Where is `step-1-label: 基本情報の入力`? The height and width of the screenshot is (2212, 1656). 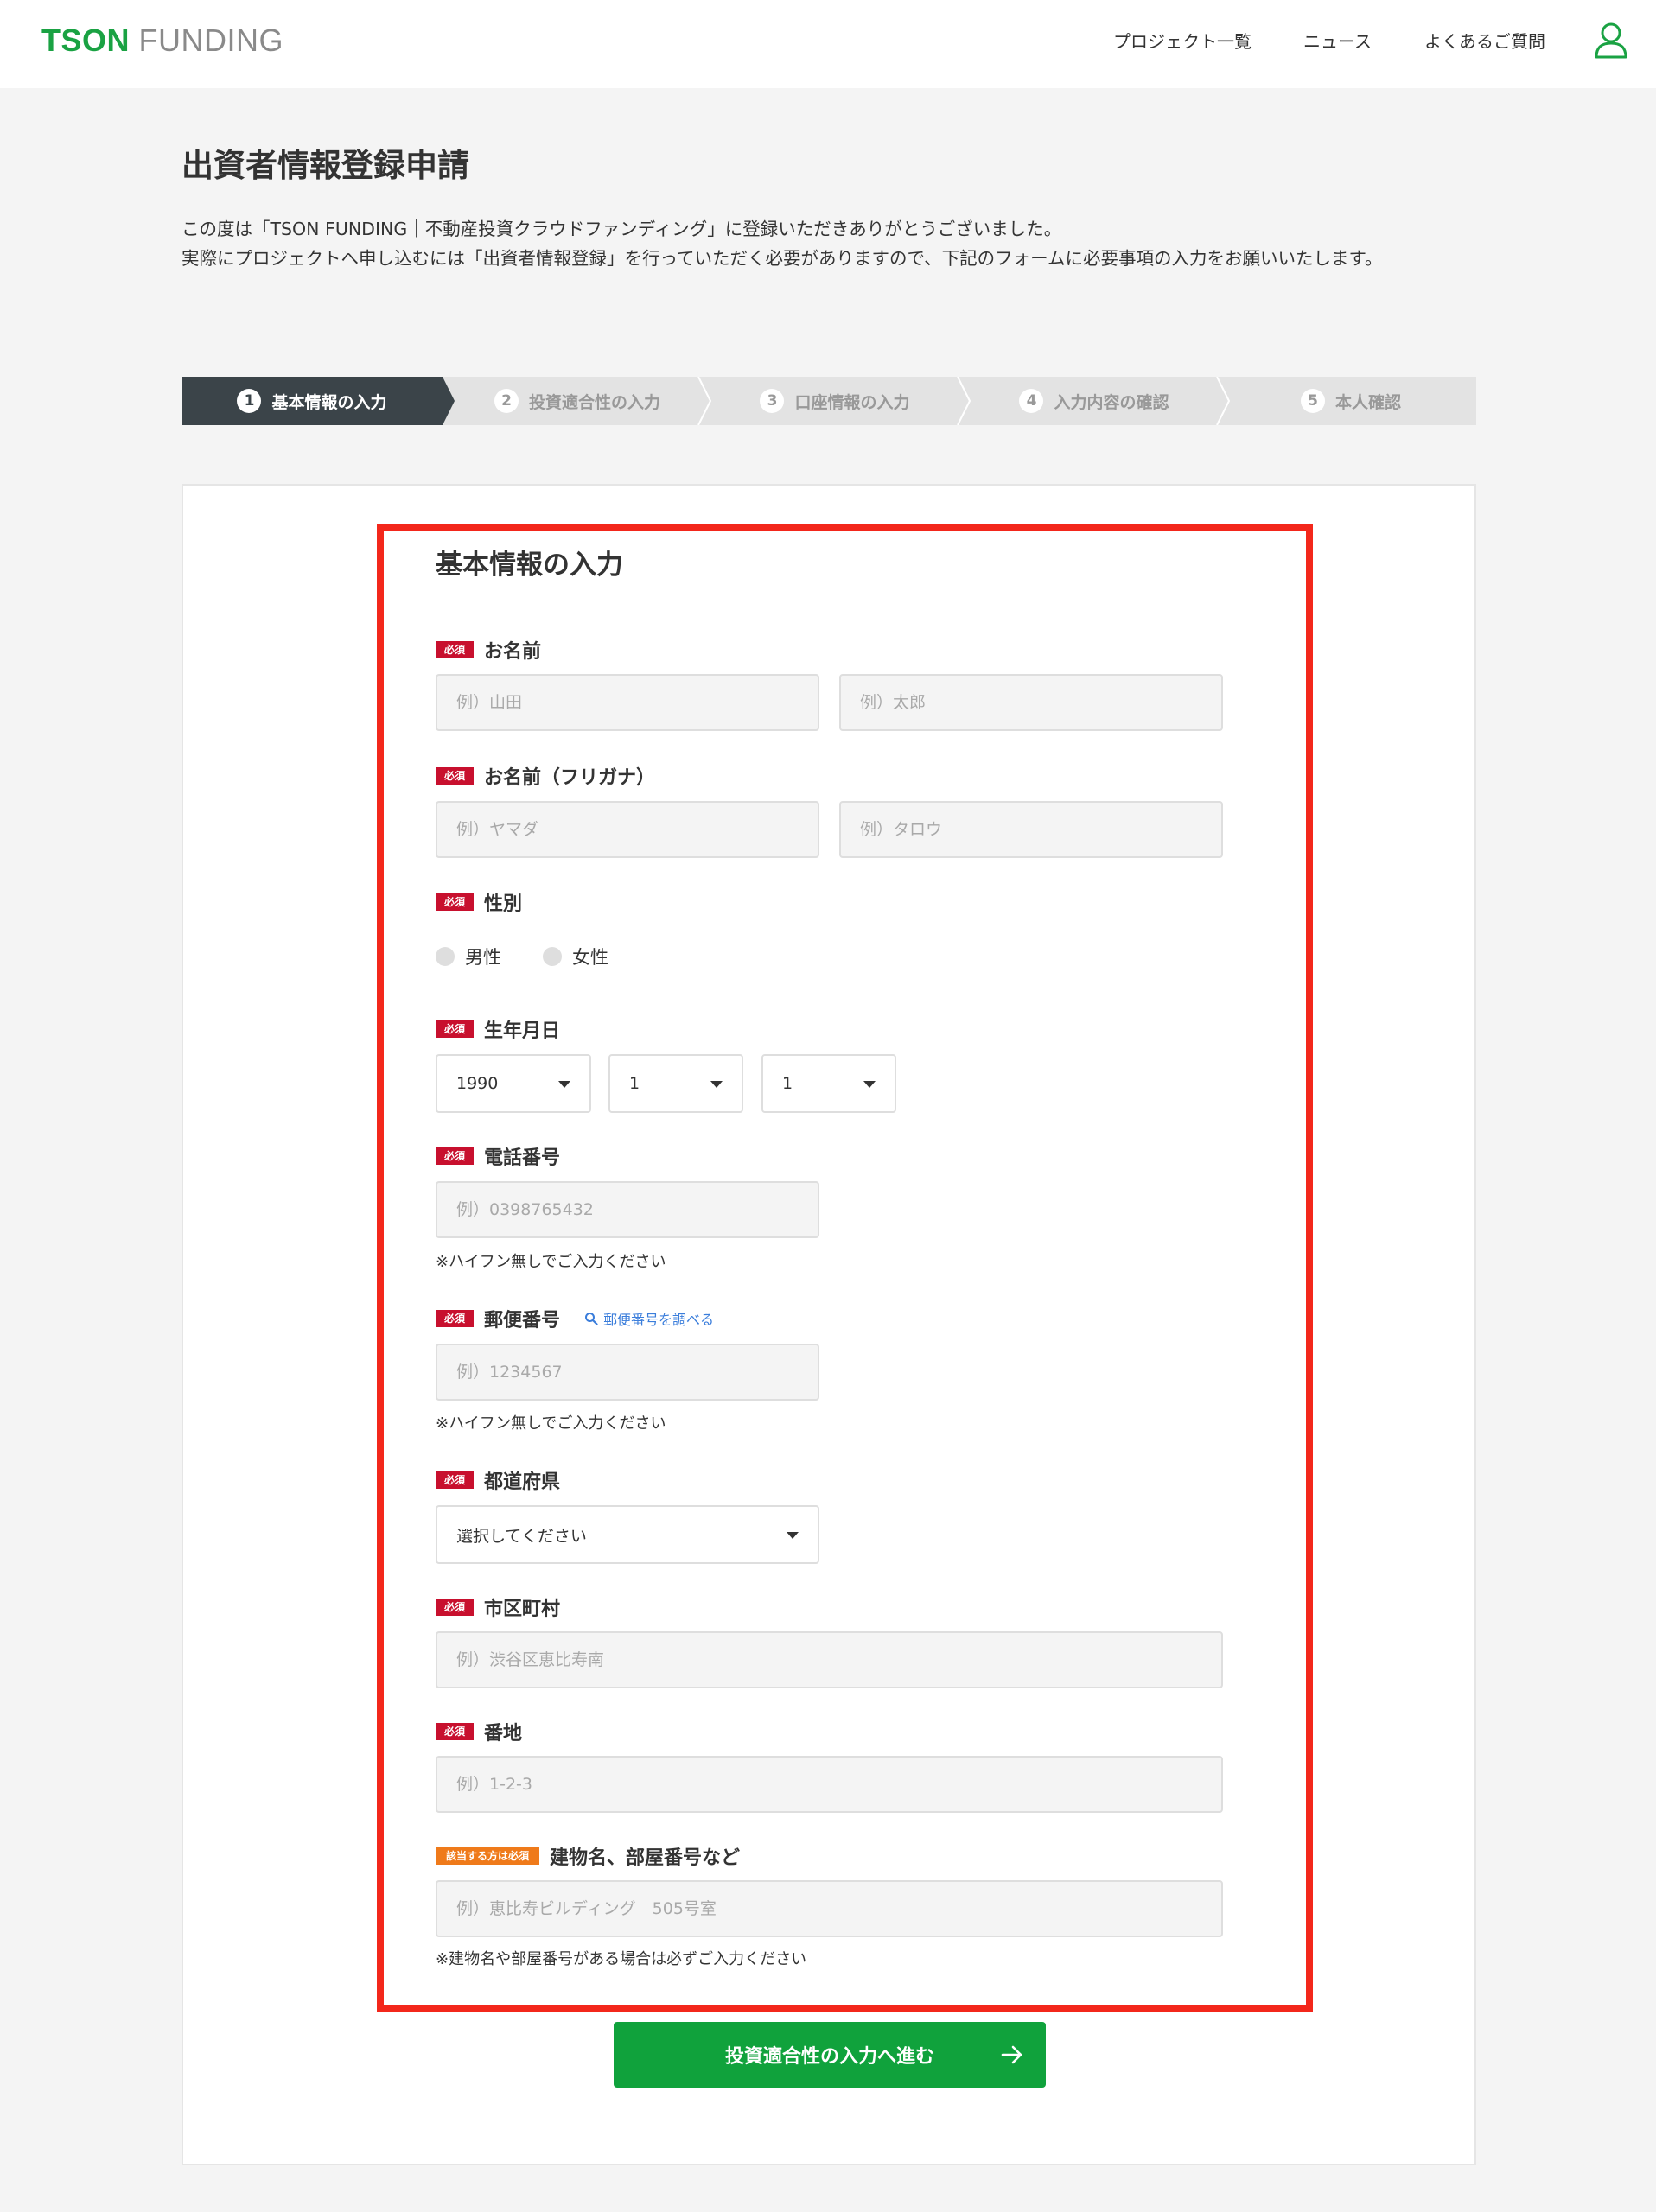 step-1-label: 基本情報の入力 is located at coordinates (329, 402).